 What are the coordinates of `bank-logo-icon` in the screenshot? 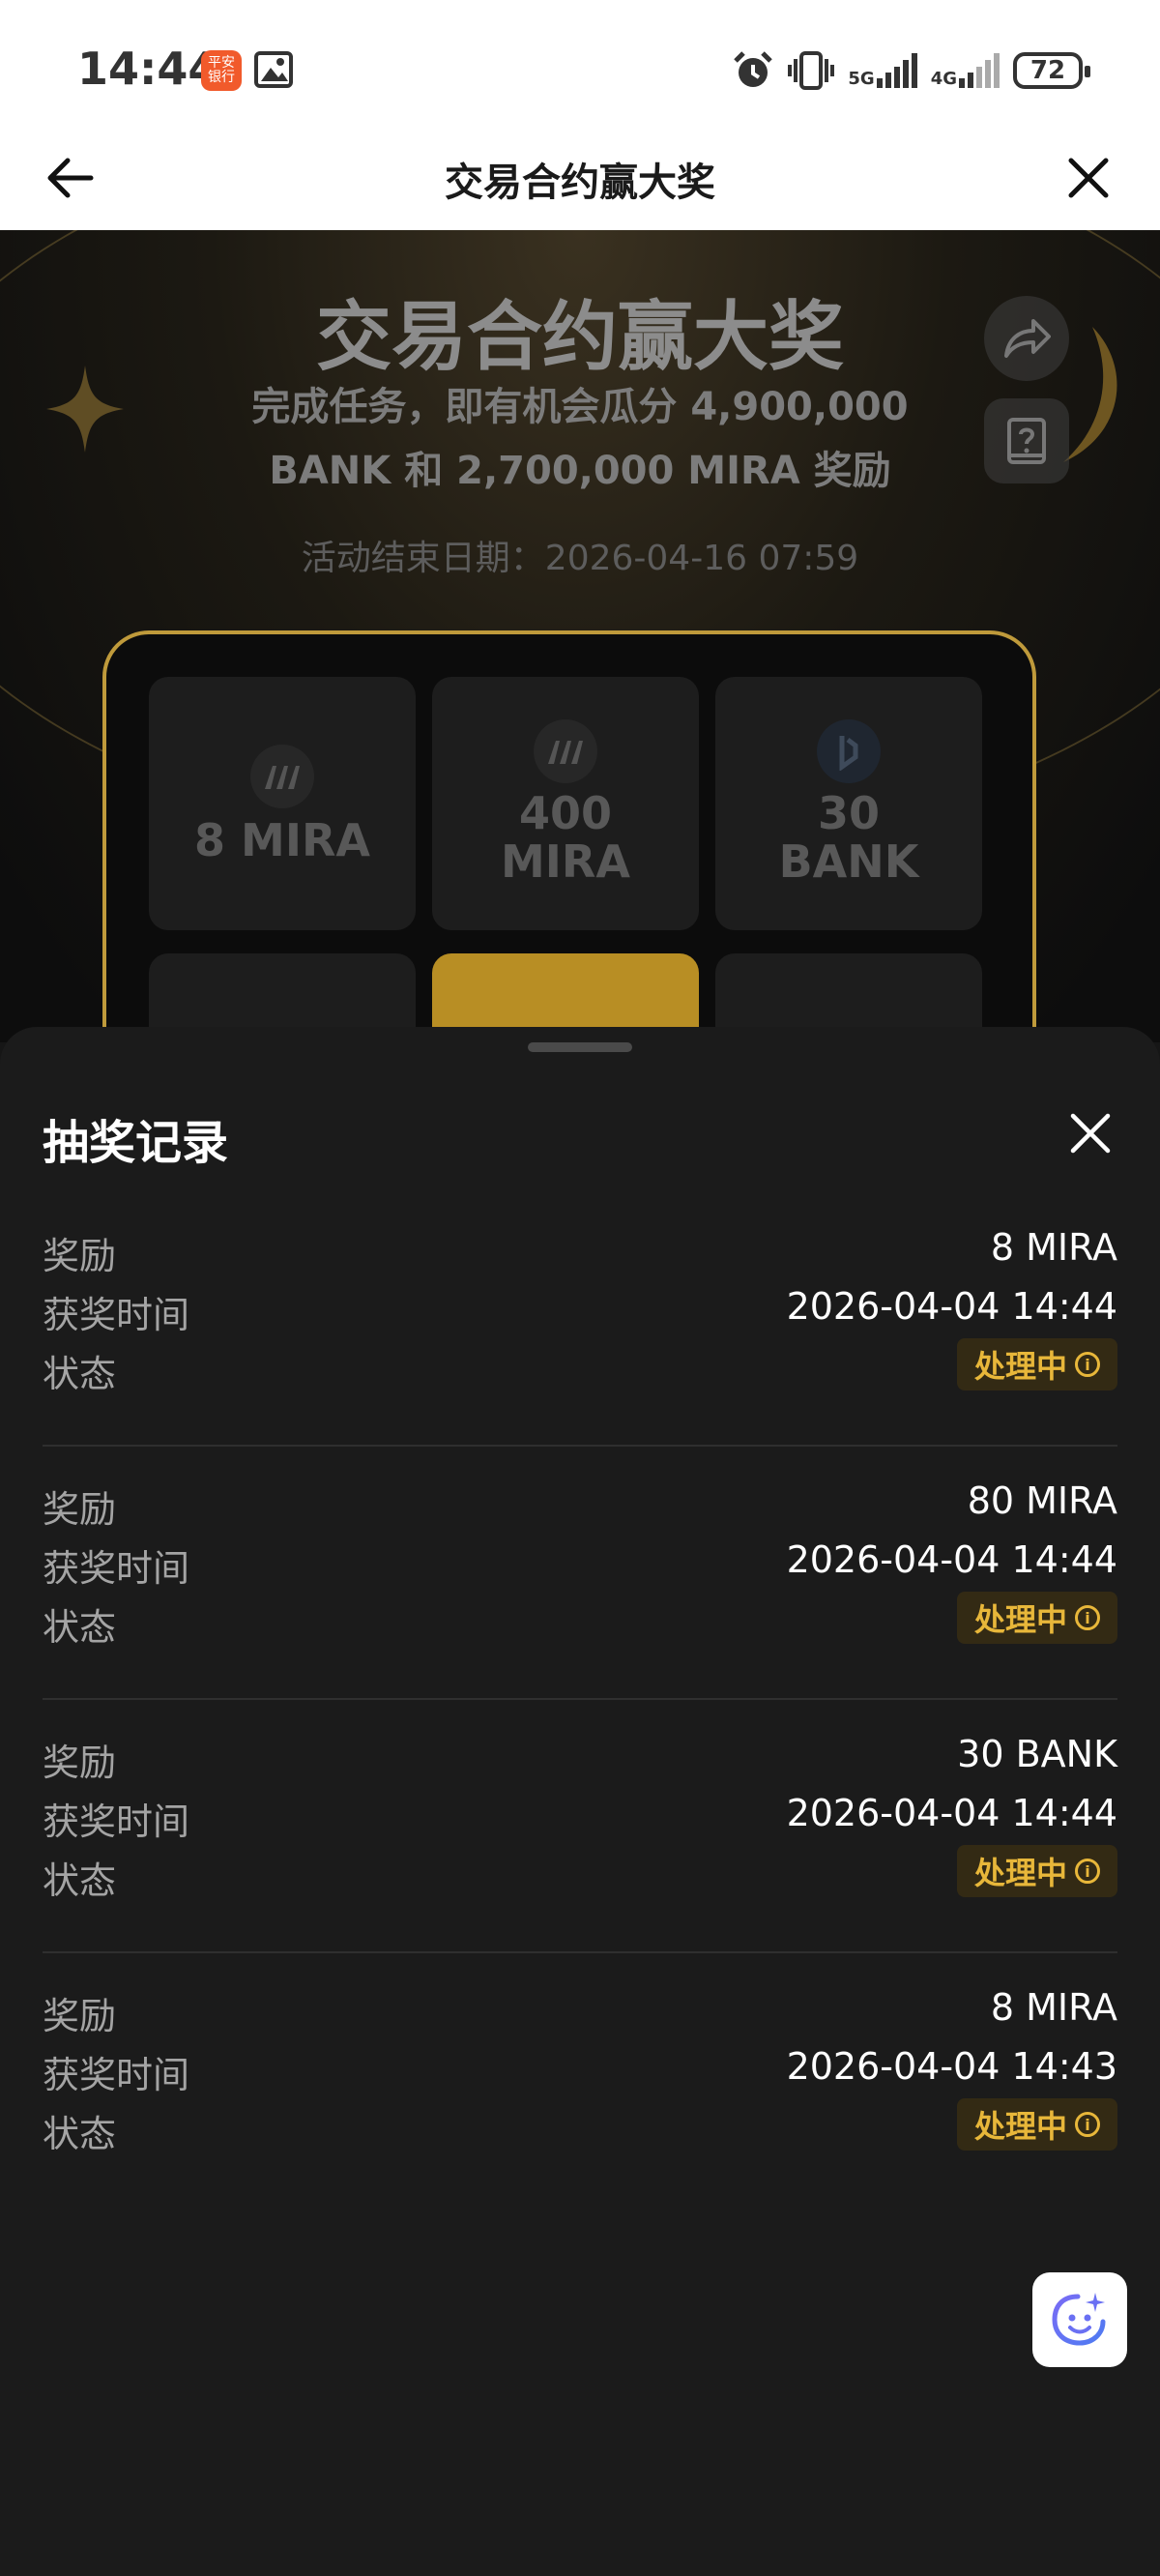 It's located at (849, 751).